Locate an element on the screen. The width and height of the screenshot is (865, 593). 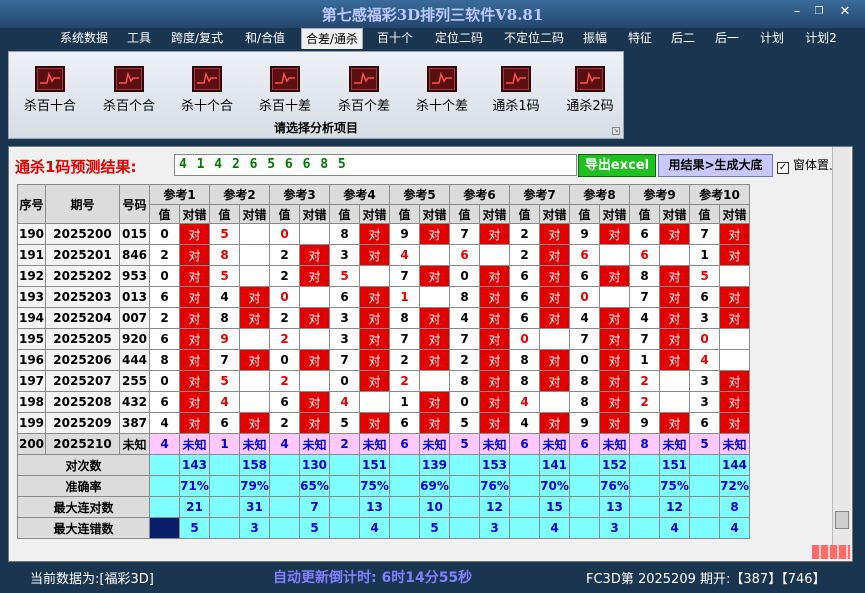
ribbon-button: 杀百十合 is located at coordinates (50, 90).